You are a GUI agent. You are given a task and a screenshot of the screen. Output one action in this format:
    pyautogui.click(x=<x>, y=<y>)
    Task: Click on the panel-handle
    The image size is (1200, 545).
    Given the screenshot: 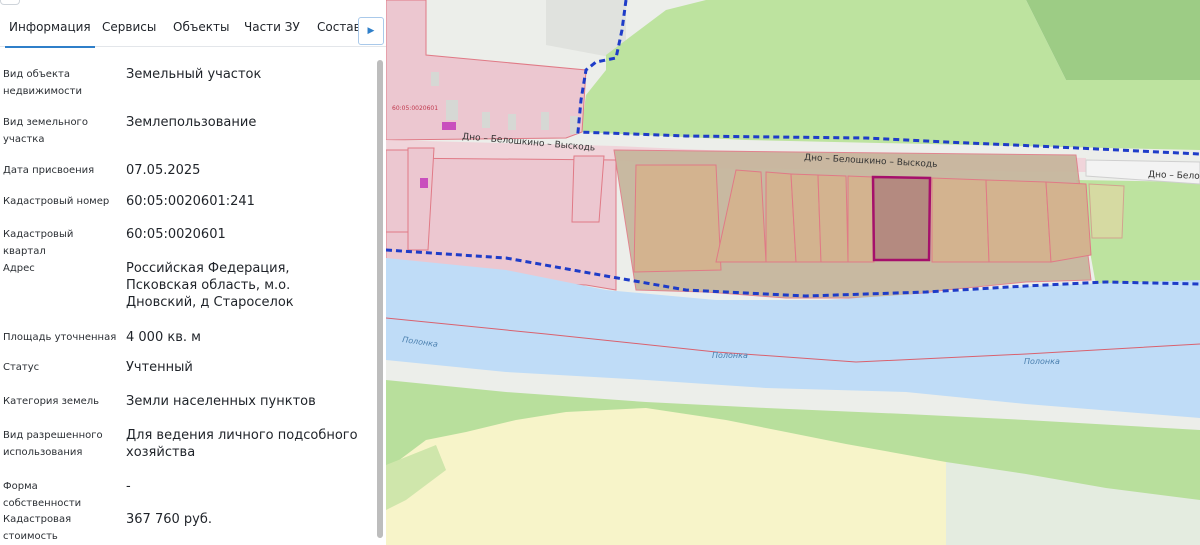 What is the action you would take?
    pyautogui.click(x=10, y=2)
    